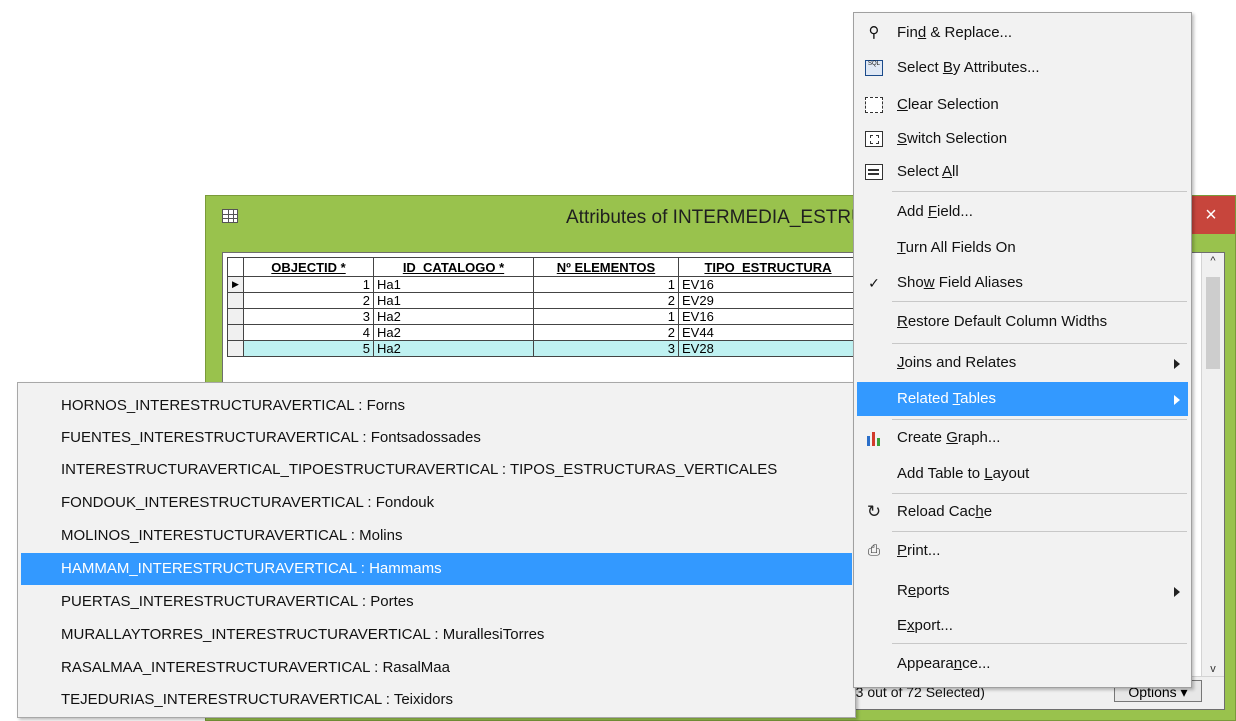 Image resolution: width=1236 pixels, height=721 pixels. Describe the element at coordinates (308, 348) in the screenshot. I see `cell-objectid: 5` at that location.